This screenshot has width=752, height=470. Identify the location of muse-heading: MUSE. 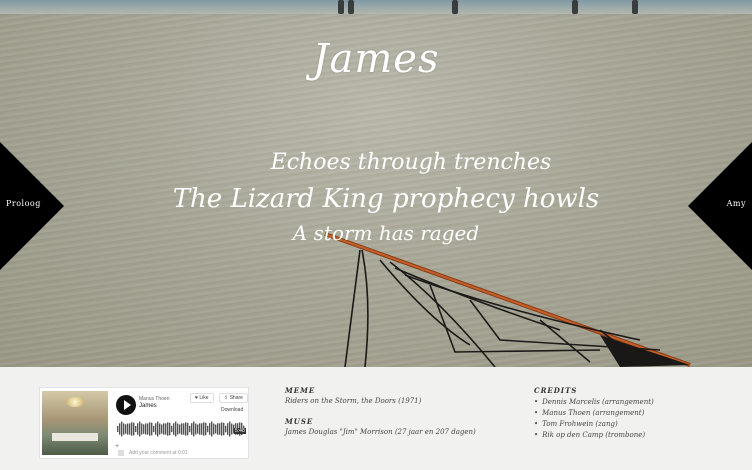
(299, 421).